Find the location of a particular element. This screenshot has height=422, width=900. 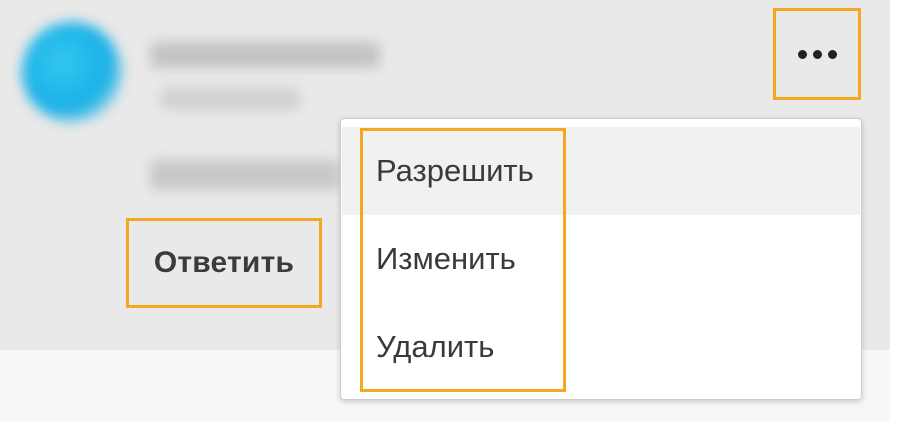

menu-item-delete: Удалить is located at coordinates (601, 347).